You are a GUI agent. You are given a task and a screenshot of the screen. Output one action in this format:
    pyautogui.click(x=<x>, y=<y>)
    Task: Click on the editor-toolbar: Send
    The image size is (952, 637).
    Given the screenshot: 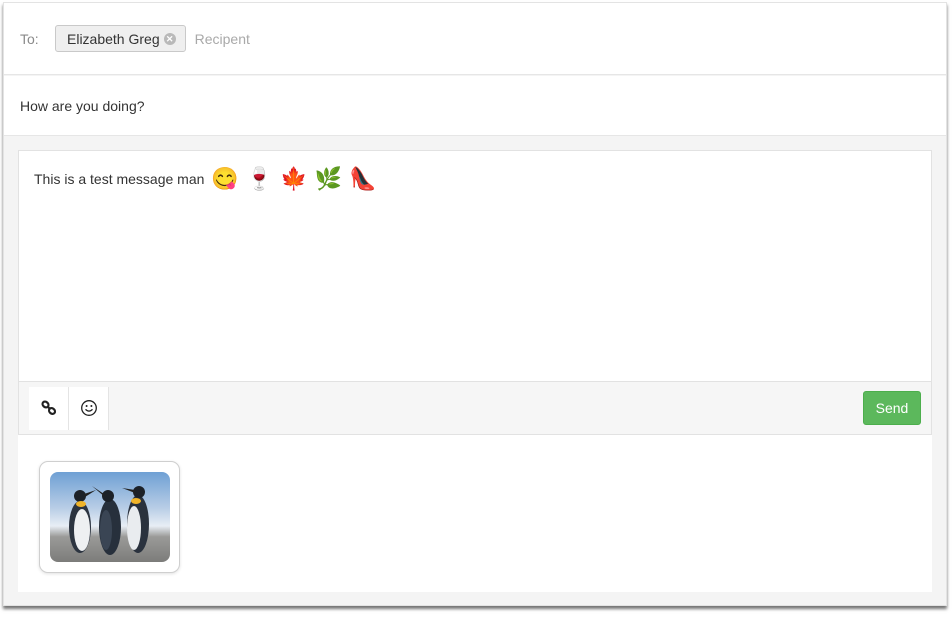 What is the action you would take?
    pyautogui.click(x=475, y=408)
    